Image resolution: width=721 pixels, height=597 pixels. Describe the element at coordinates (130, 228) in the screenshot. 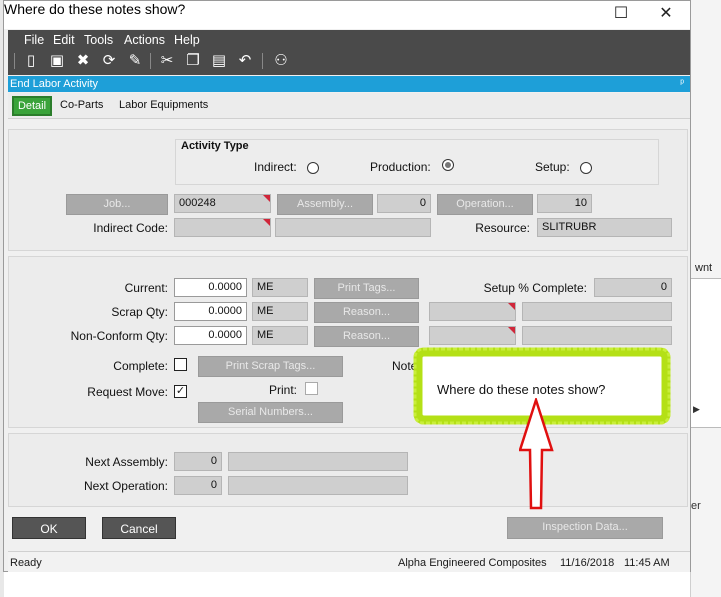

I see `indirect-code-label: Indirect Code:` at that location.